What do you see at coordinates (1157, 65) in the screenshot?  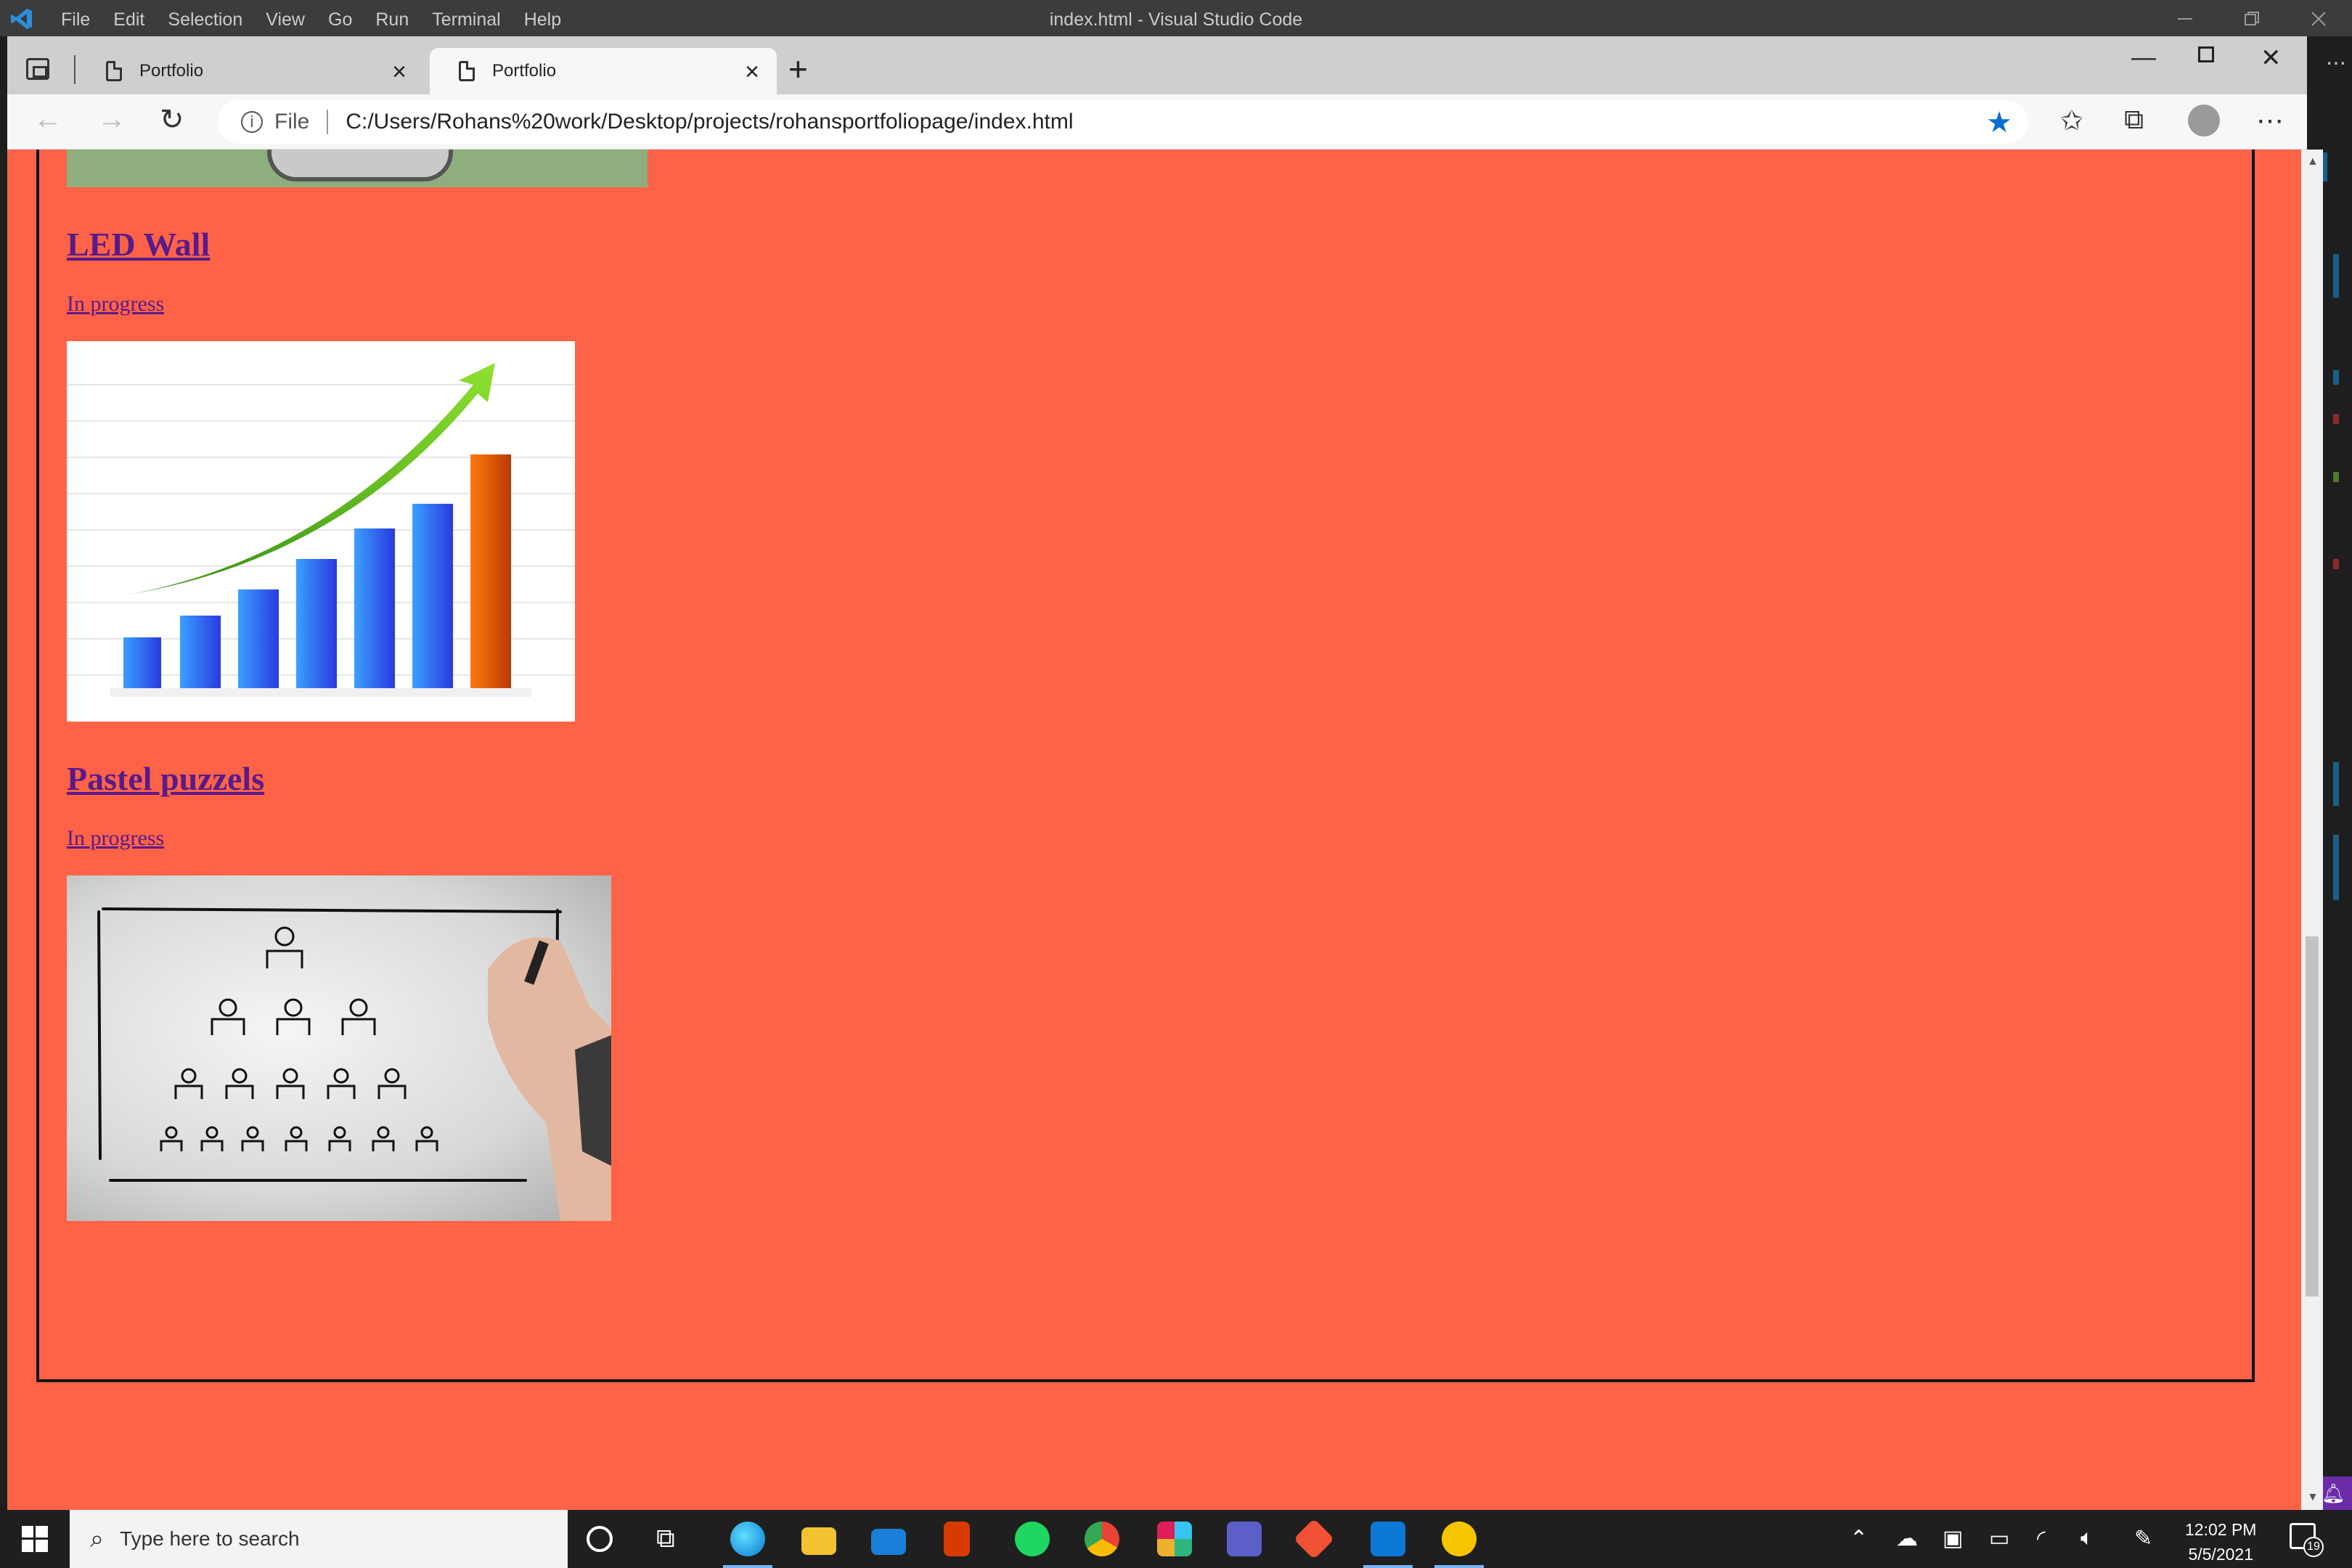 I see `tab-strip: Portfolio × Portfolio × + — ✕` at bounding box center [1157, 65].